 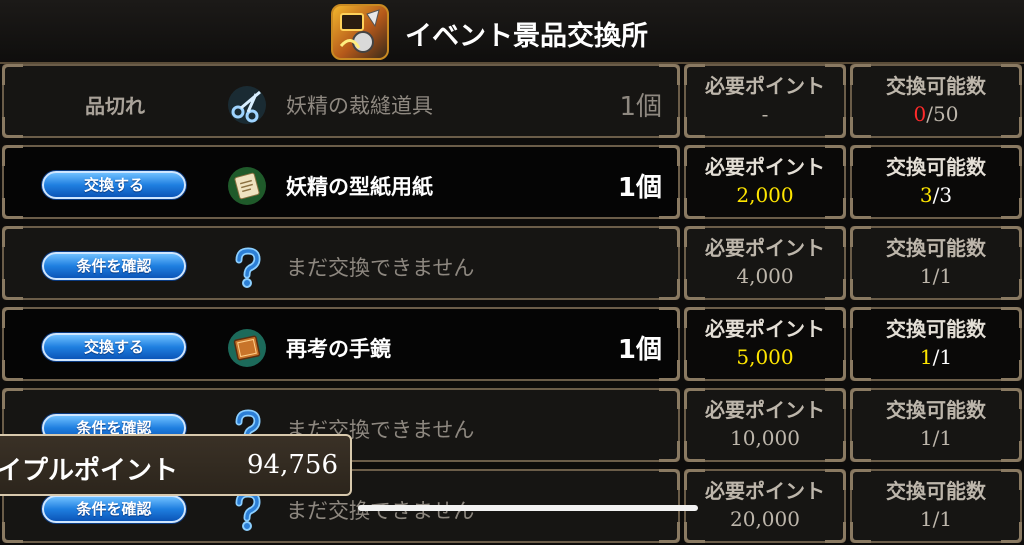 What do you see at coordinates (359, 187) in the screenshot?
I see `prize-name: 妖精の型紙用紙` at bounding box center [359, 187].